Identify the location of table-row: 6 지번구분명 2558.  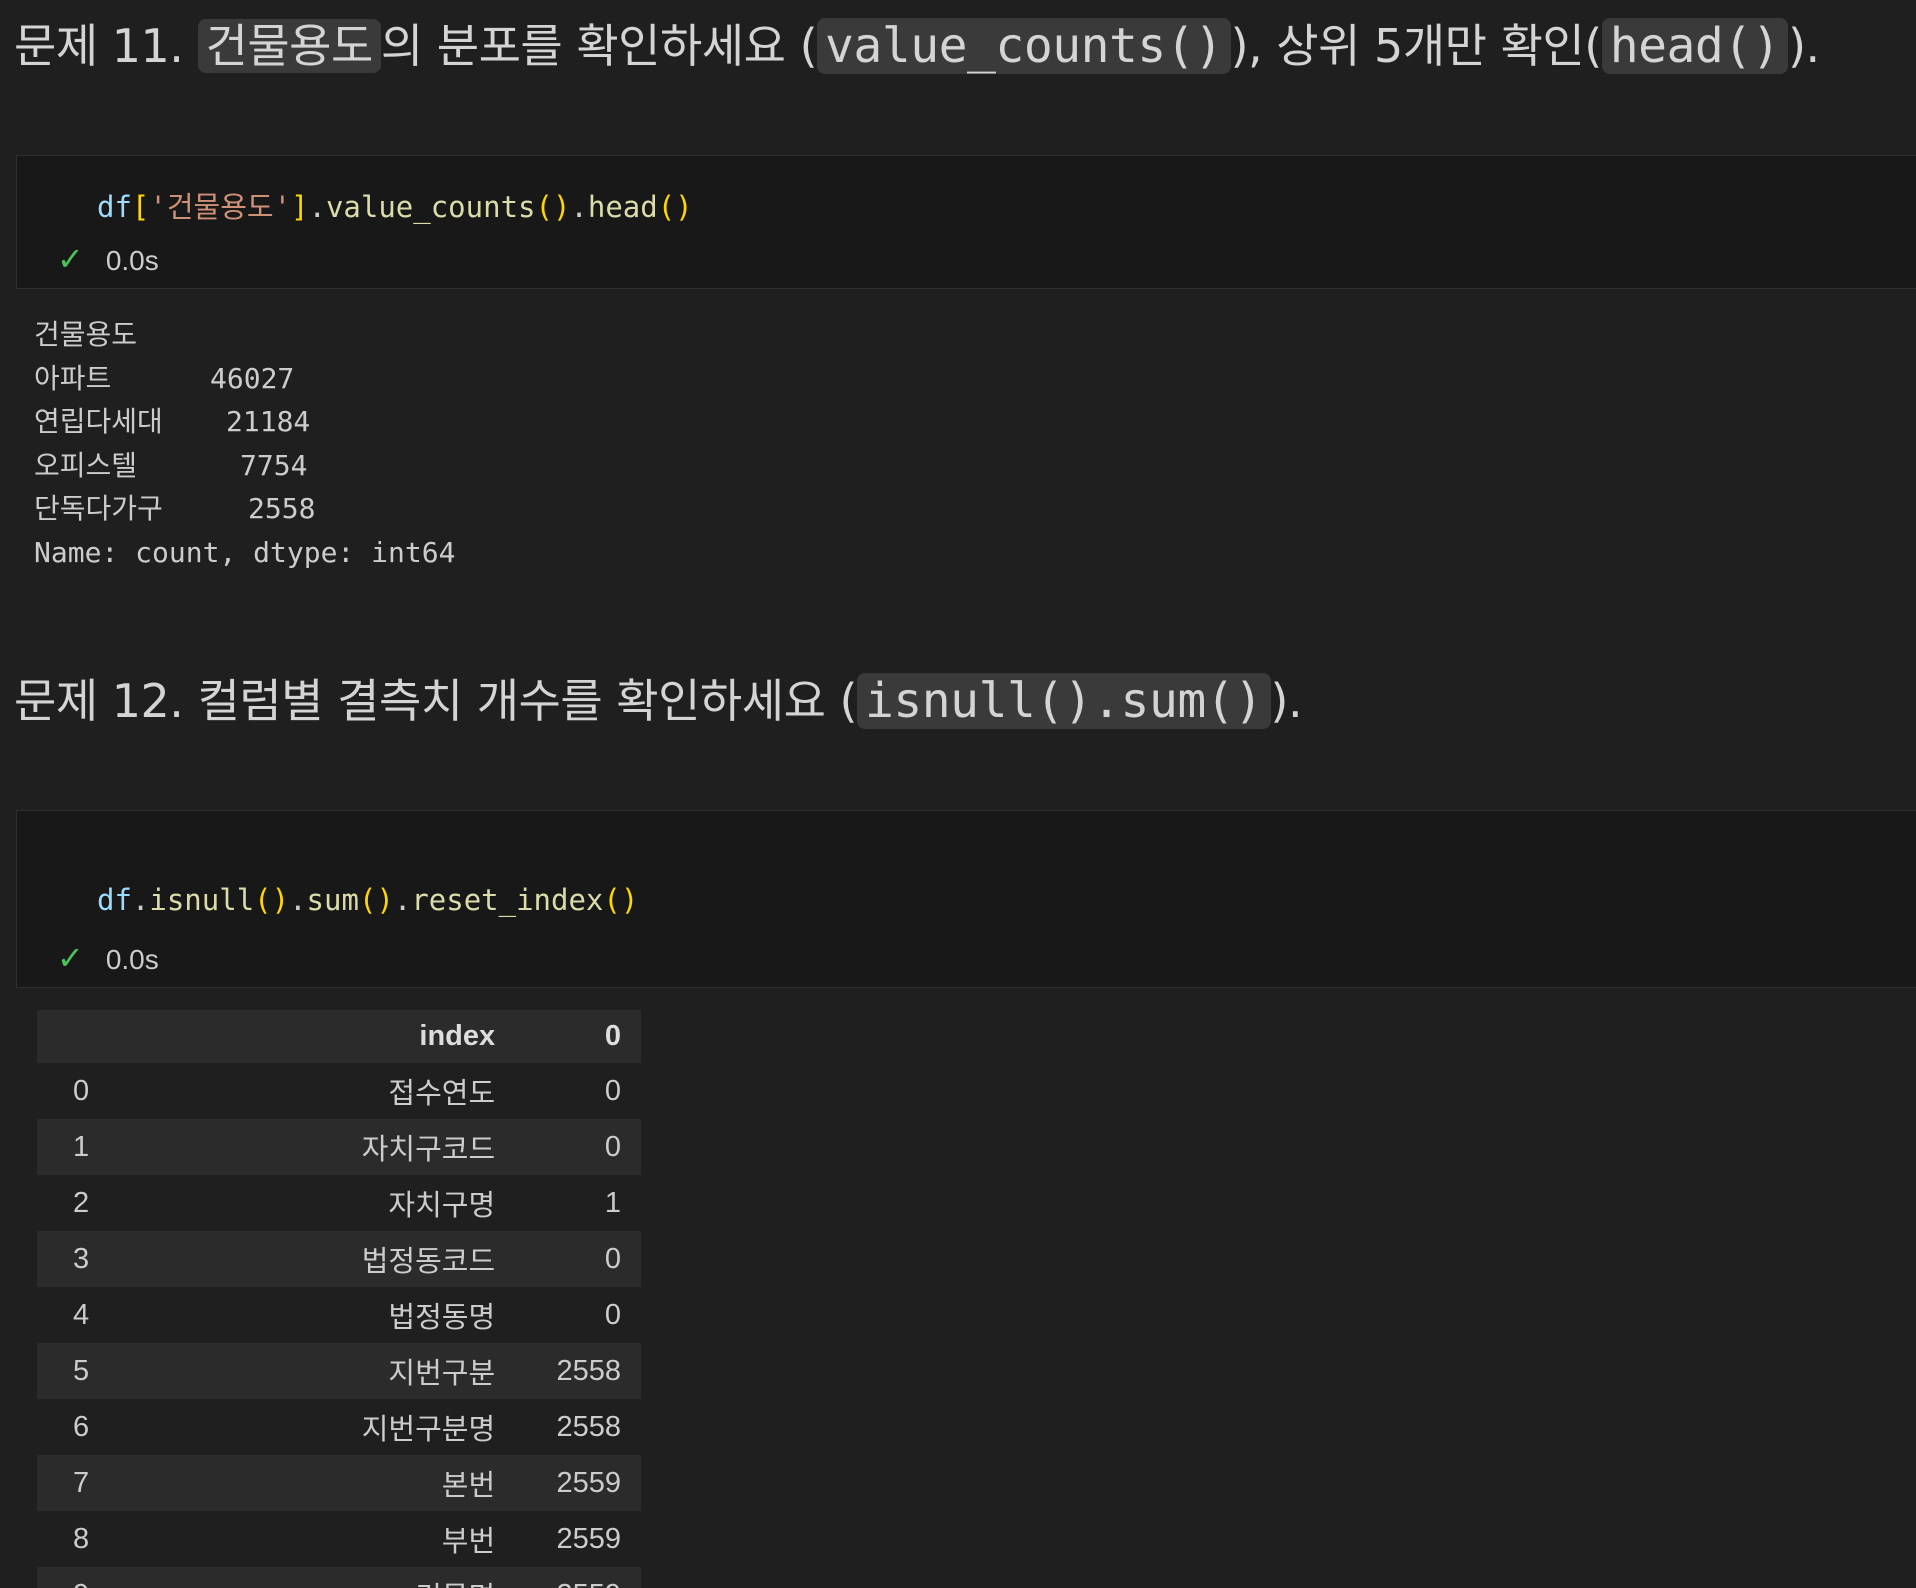
(347, 1428).